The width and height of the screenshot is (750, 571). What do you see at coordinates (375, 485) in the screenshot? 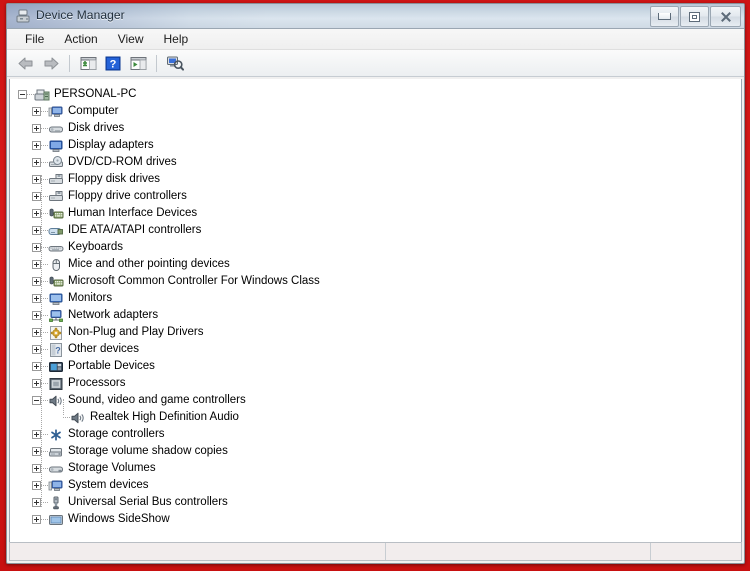
I see `tree-node-system-devices: System devices` at bounding box center [375, 485].